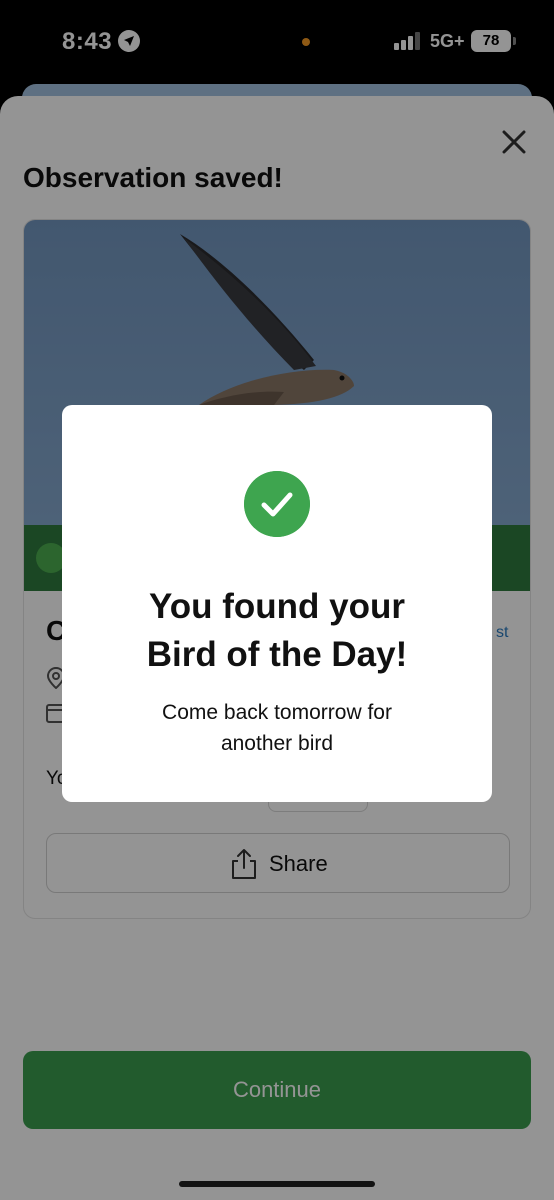  I want to click on modal-title: You found your Bird of the Day!, so click(277, 631).